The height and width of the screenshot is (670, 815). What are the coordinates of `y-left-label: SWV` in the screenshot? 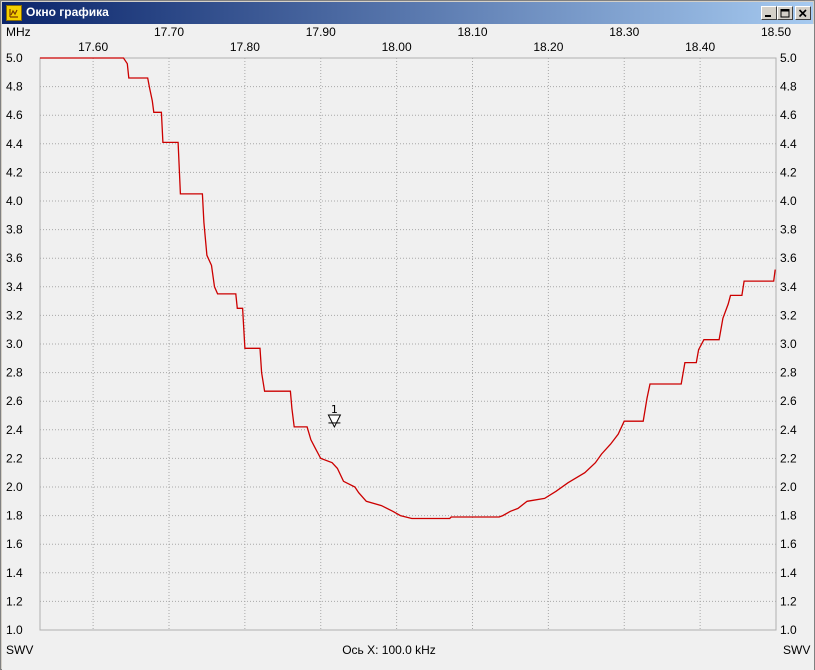 It's located at (19, 650).